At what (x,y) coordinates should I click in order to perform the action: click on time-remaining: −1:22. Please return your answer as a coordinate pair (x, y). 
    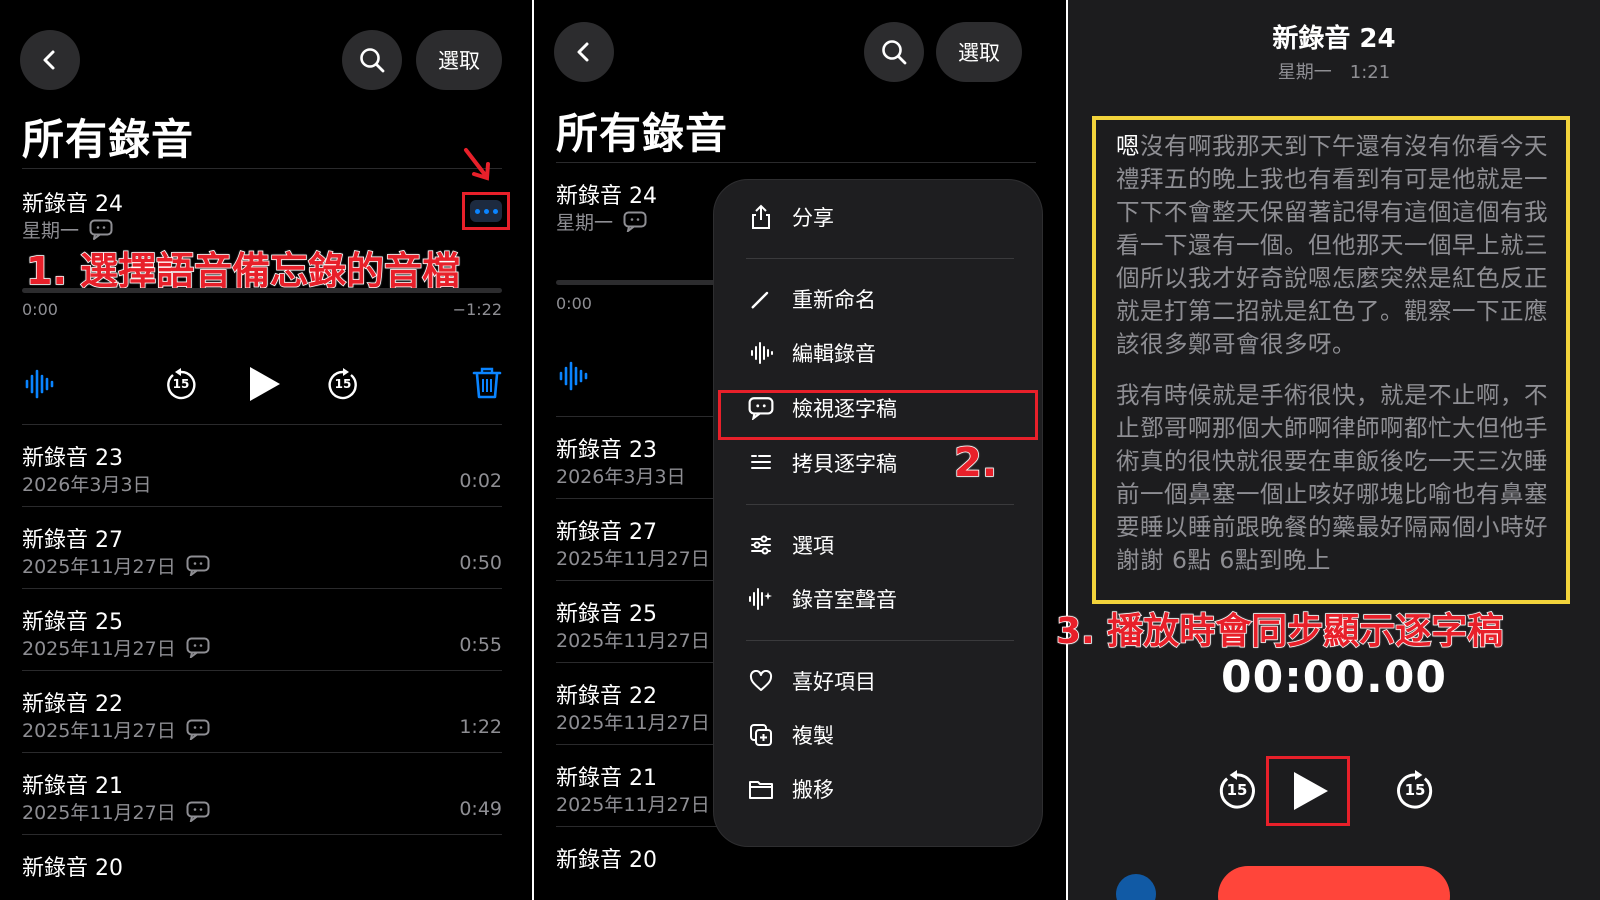
    Looking at the image, I should click on (477, 309).